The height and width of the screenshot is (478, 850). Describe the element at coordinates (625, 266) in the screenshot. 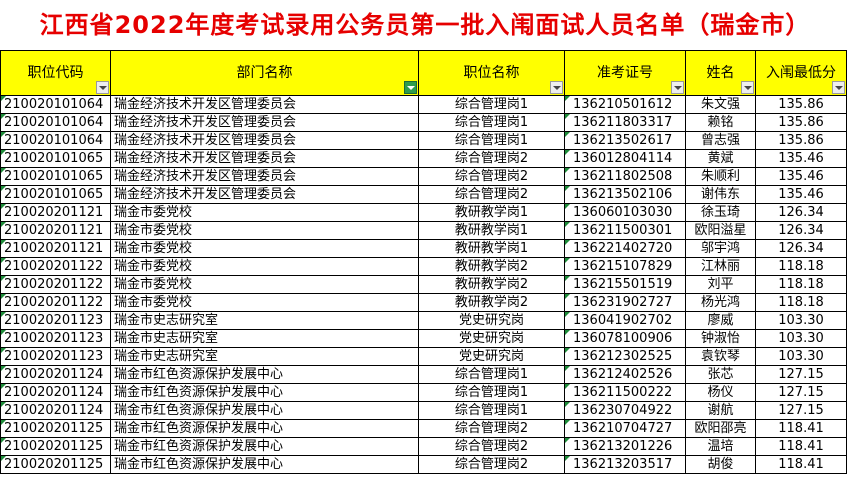

I see `cell-ticket: 136215107829` at that location.